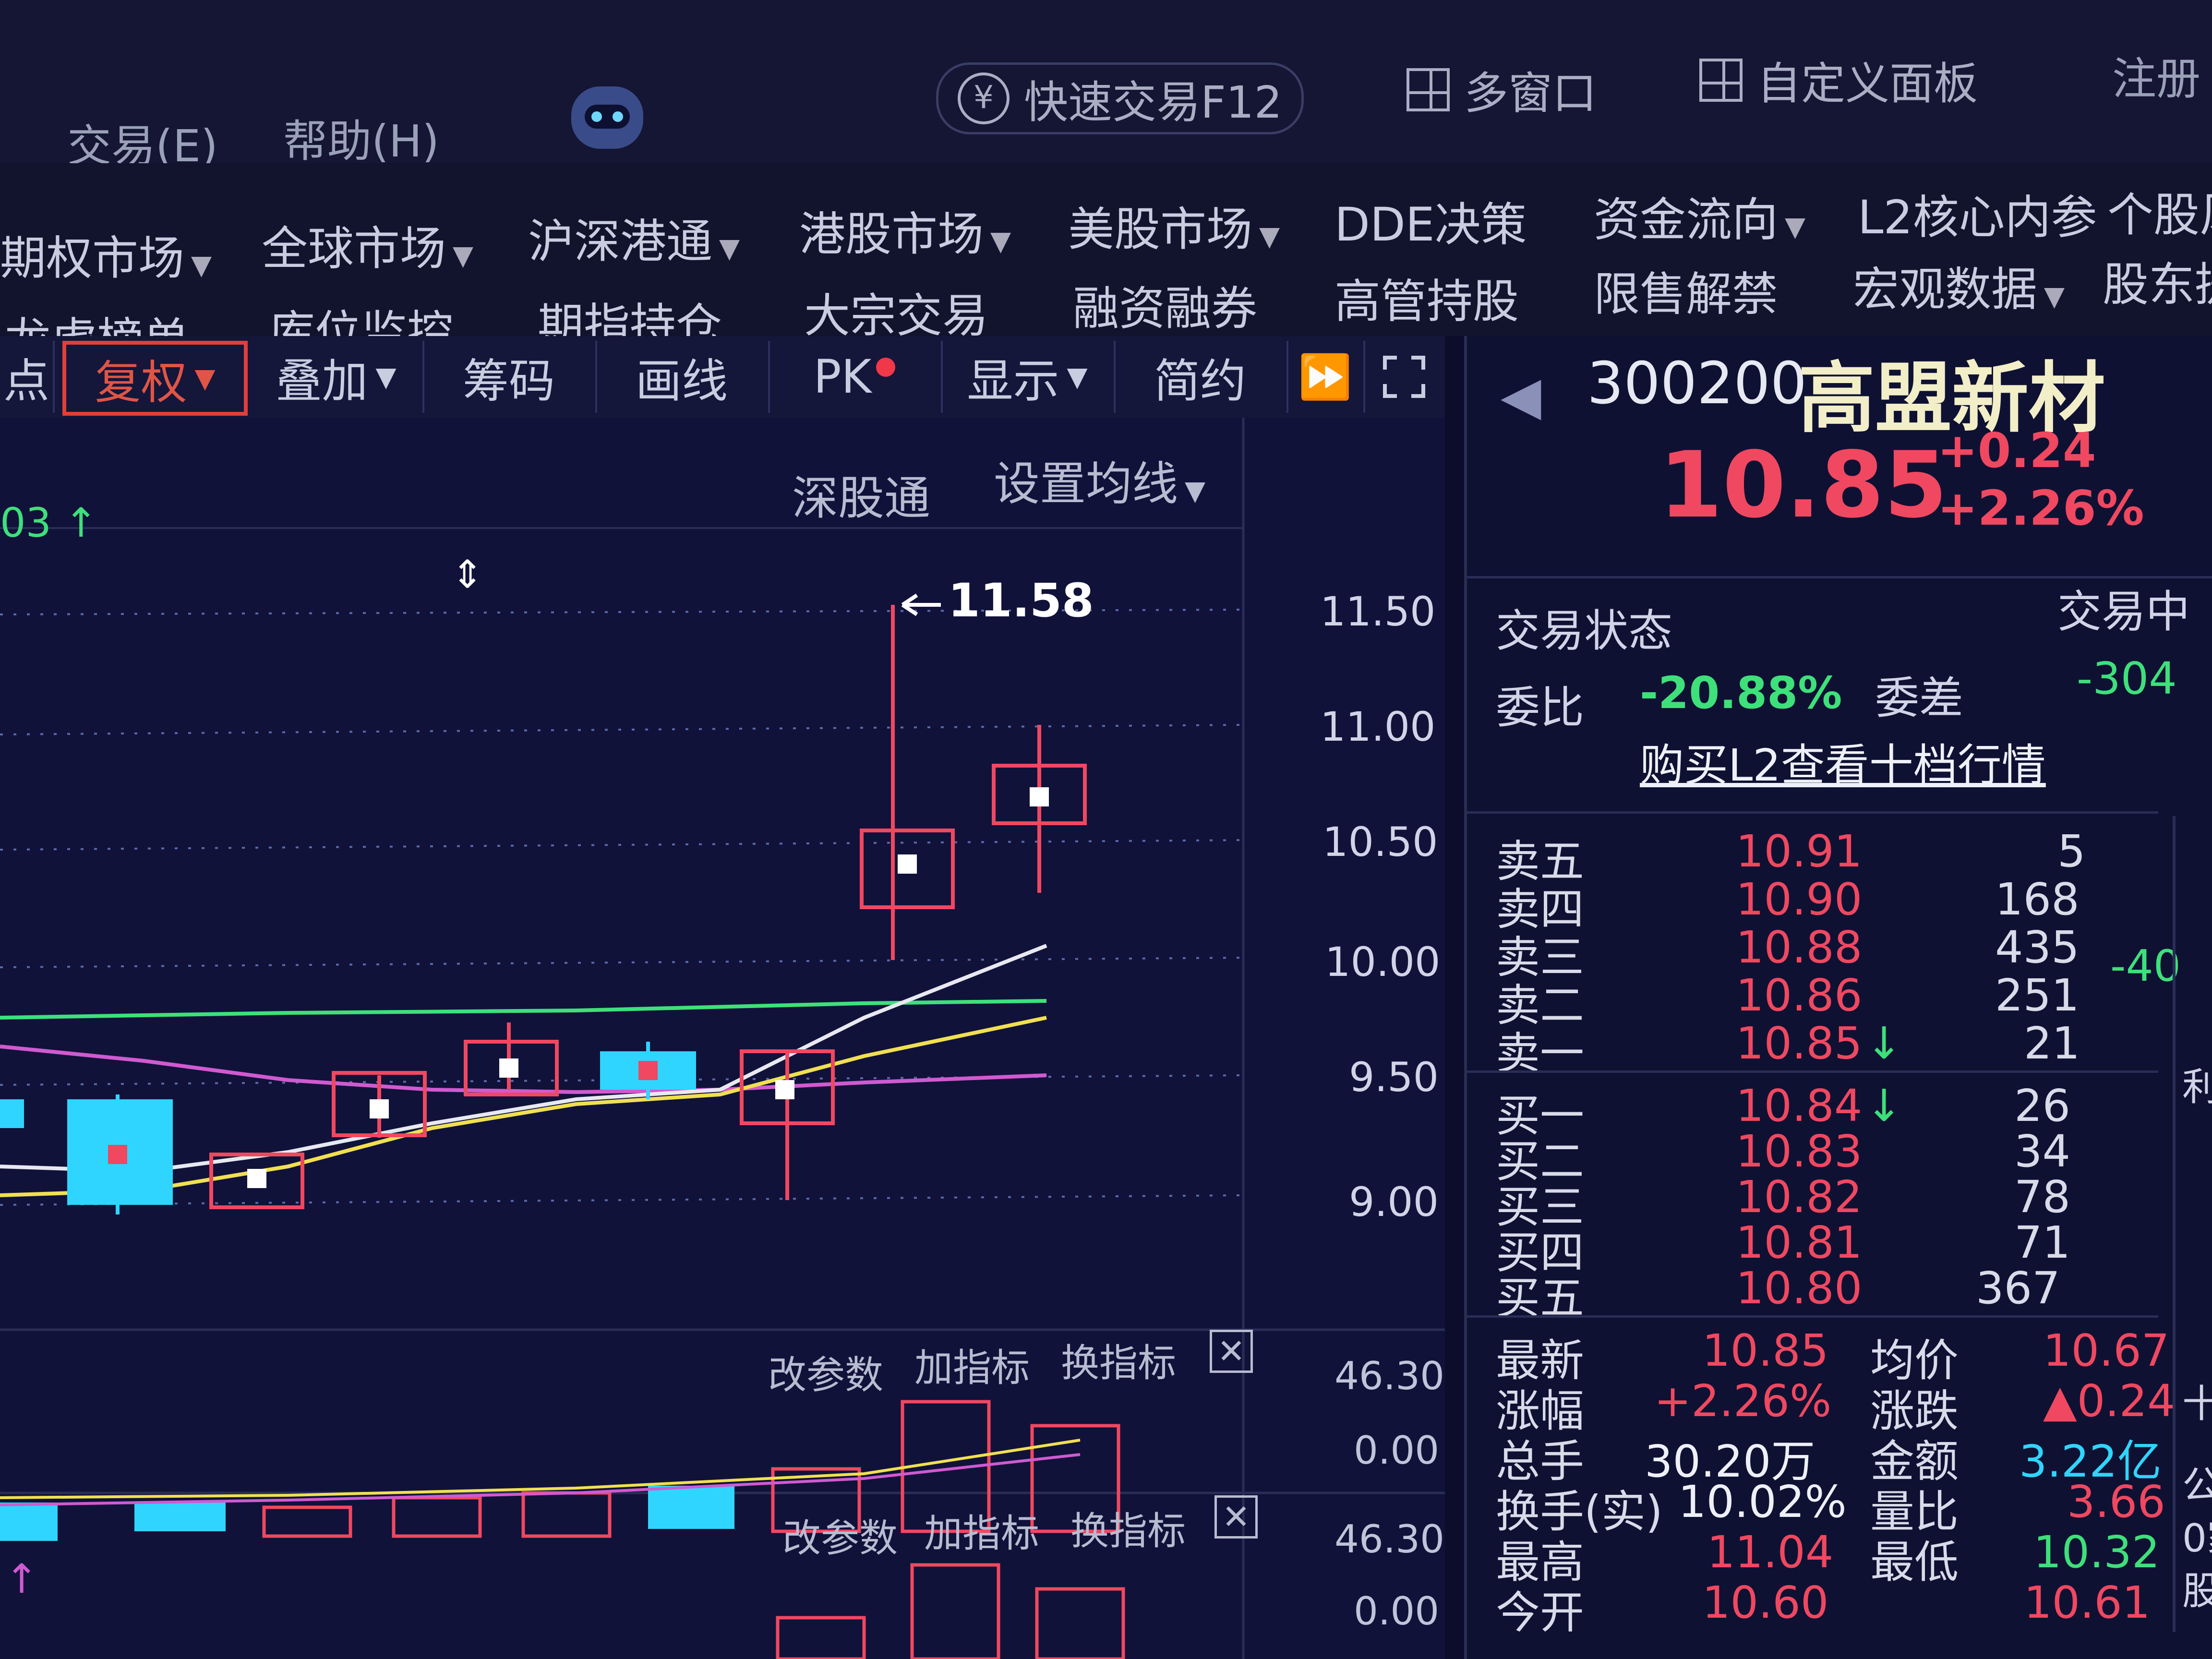 Image resolution: width=2212 pixels, height=1659 pixels. What do you see at coordinates (155, 378) in the screenshot?
I see `restore-rights-button: 复权 ▼` at bounding box center [155, 378].